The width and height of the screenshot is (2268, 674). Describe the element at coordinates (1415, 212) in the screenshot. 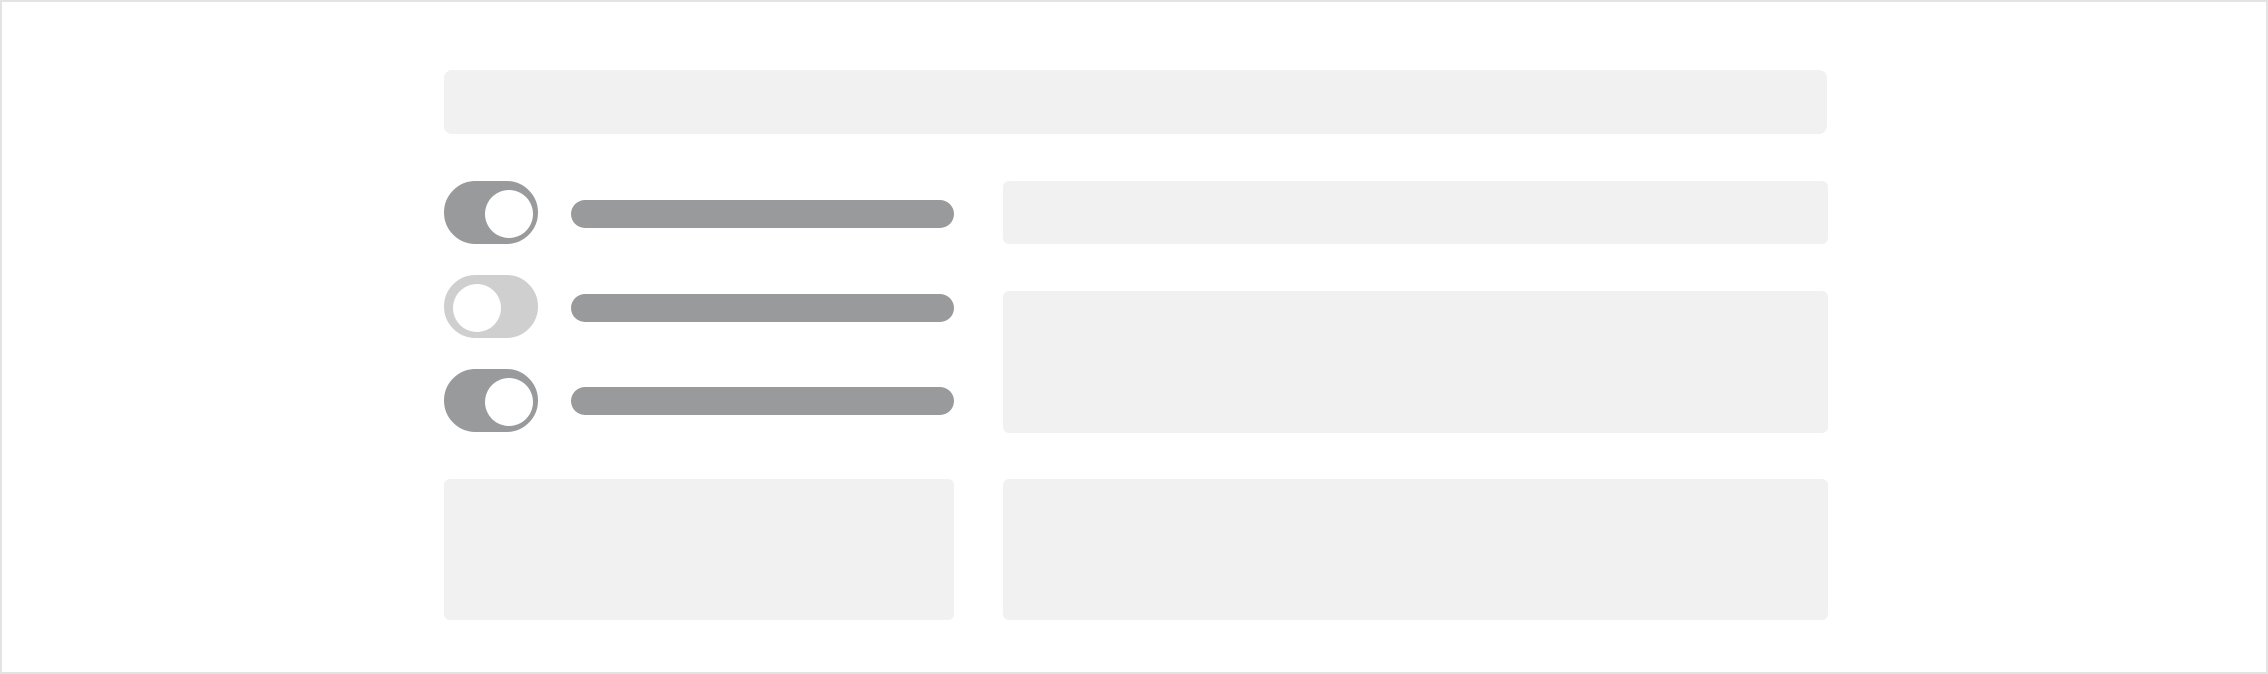

I see `content-placeholder-top-right` at that location.